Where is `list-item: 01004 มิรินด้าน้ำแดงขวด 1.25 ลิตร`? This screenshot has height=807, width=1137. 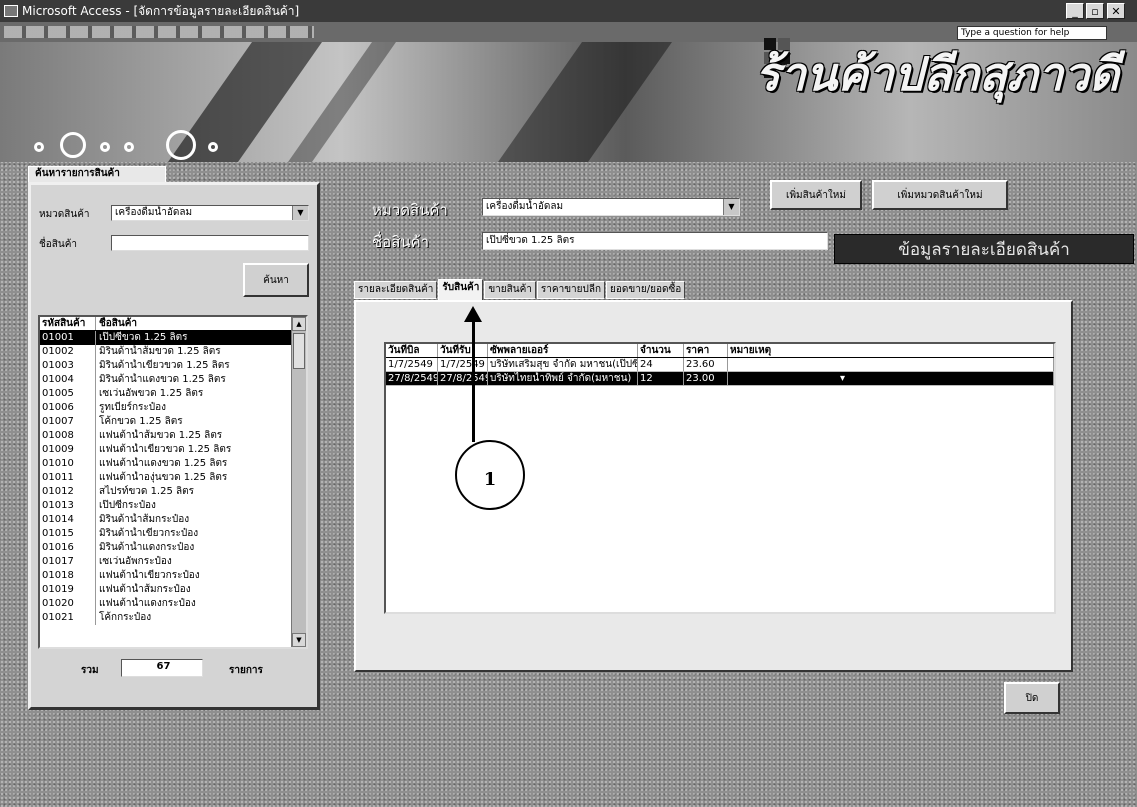
list-item: 01004 มิรินด้าน้ำแดงขวด 1.25 ลิตร is located at coordinates (173, 380).